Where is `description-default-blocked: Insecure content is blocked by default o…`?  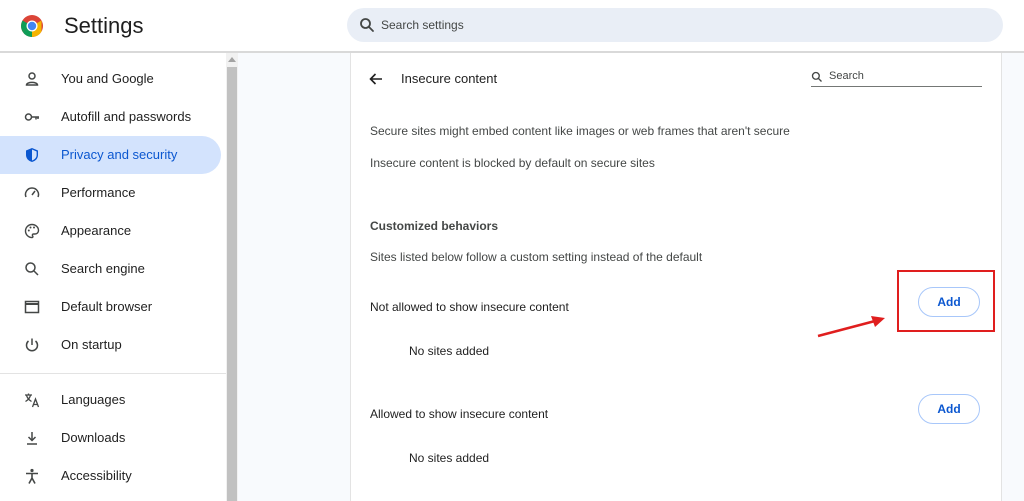
description-default-blocked: Insecure content is blocked by default o… is located at coordinates (512, 163).